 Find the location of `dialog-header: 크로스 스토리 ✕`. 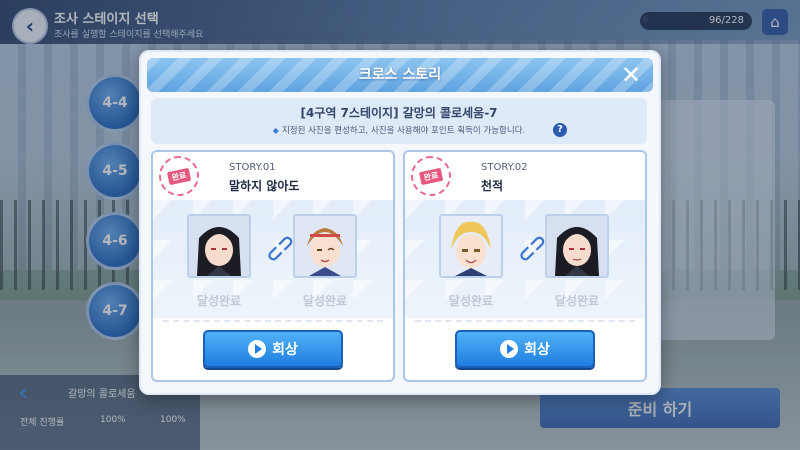

dialog-header: 크로스 스토리 ✕ is located at coordinates (400, 75).